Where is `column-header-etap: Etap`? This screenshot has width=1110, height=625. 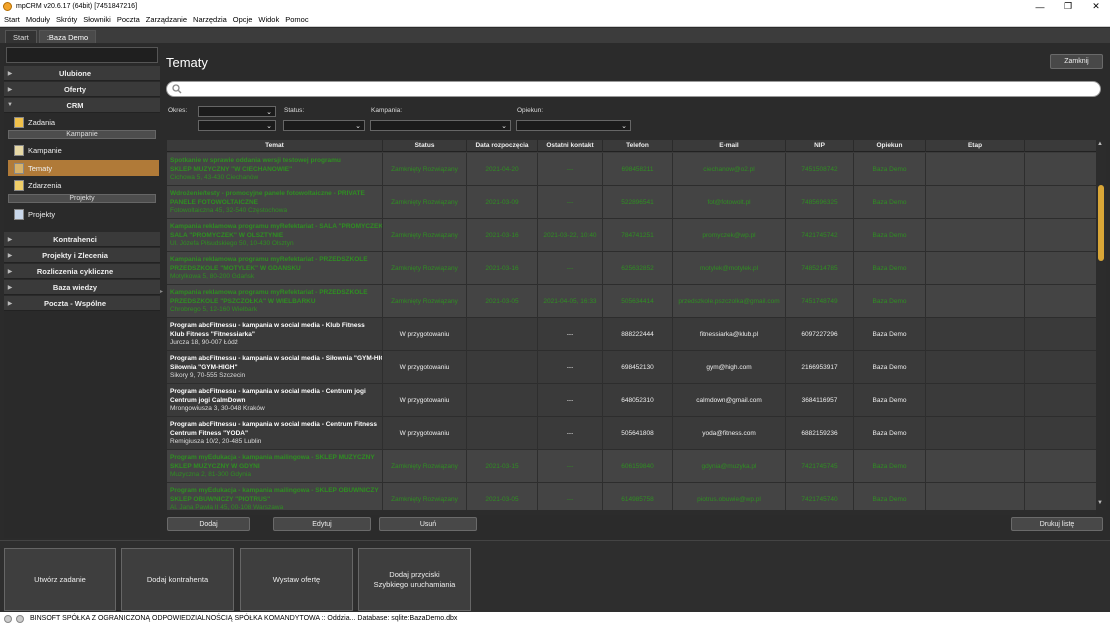 column-header-etap: Etap is located at coordinates (975, 146).